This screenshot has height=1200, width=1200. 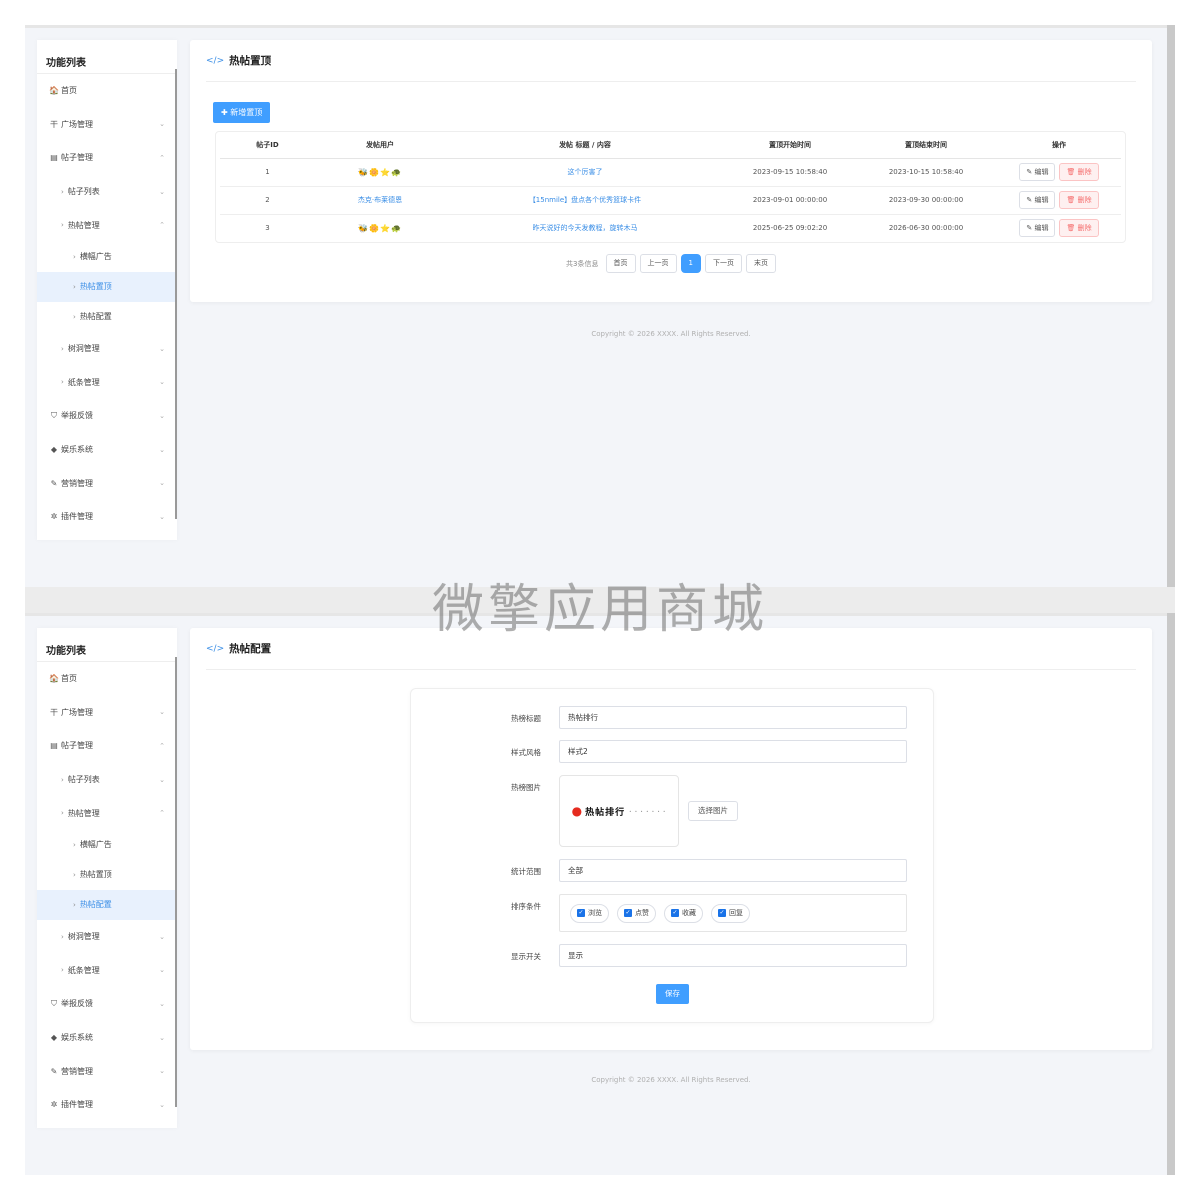 I want to click on sidebar-item-label: 帖子管理, so click(x=77, y=746).